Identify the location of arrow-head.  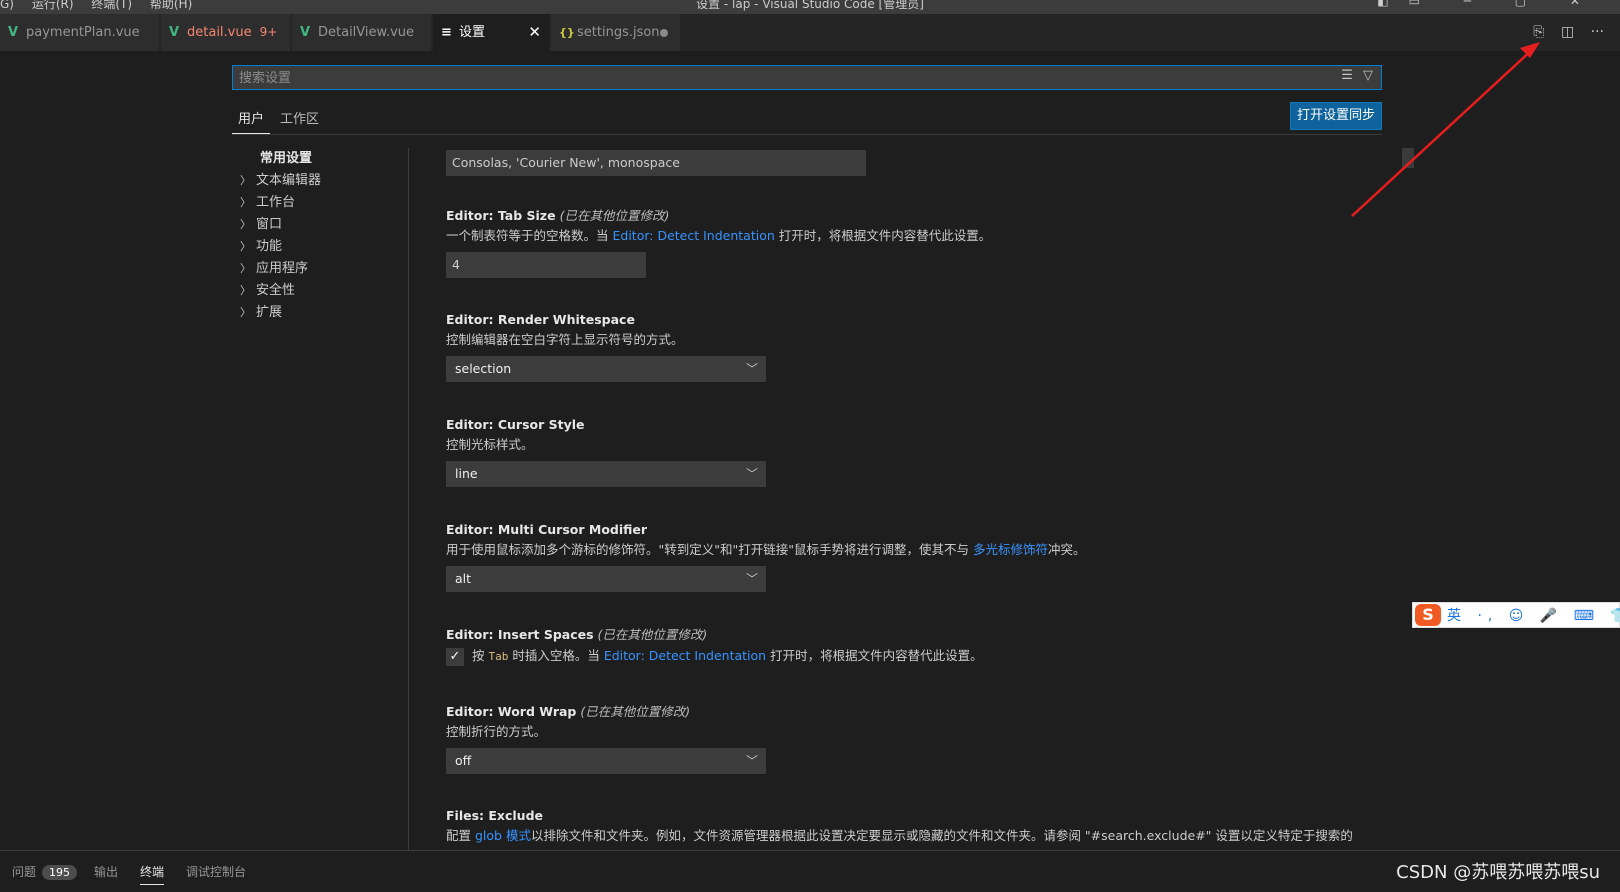
(1530, 50).